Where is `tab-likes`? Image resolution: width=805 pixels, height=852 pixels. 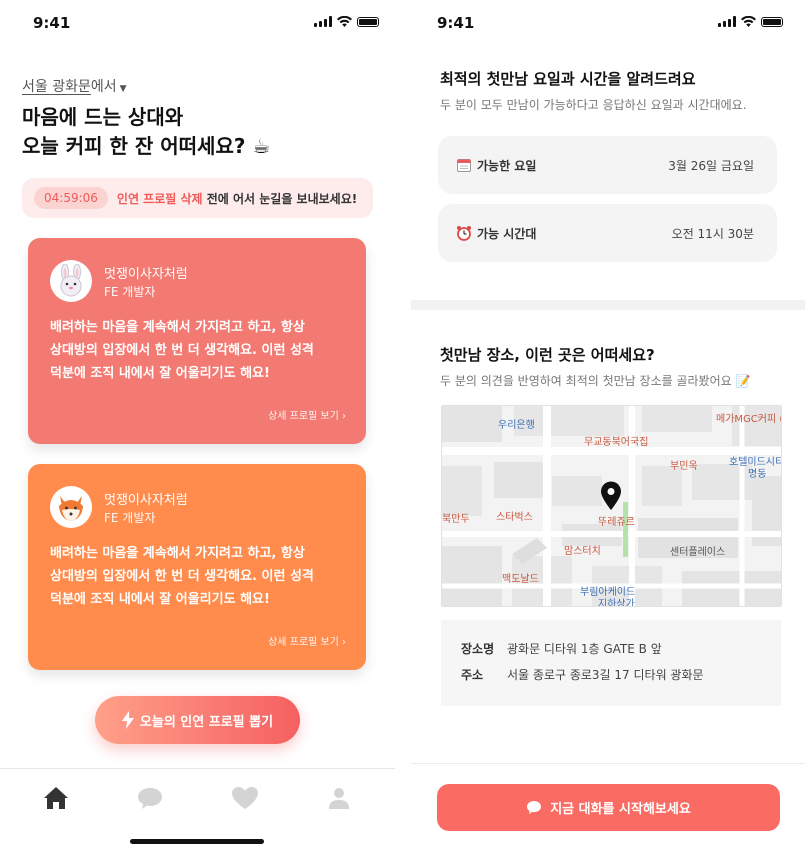
tab-likes is located at coordinates (245, 798).